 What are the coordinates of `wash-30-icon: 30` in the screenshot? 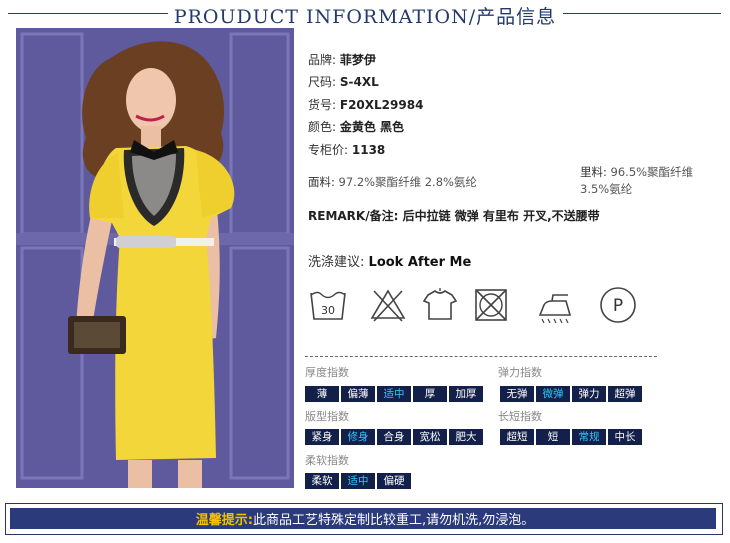 It's located at (328, 305).